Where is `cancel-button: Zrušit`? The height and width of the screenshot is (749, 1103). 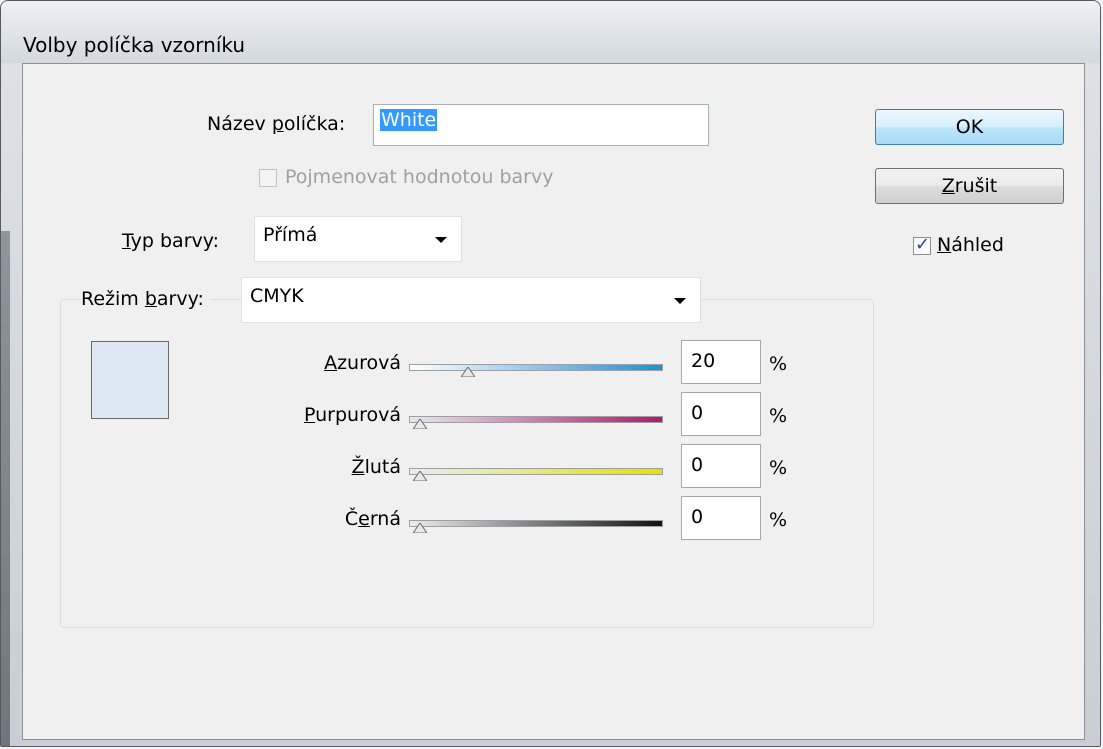
cancel-button: Zrušit is located at coordinates (969, 186).